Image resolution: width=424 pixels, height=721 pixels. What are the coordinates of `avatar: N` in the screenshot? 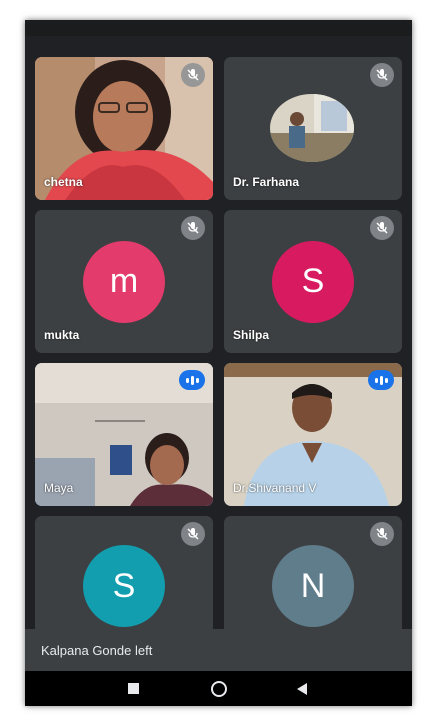 It's located at (313, 586).